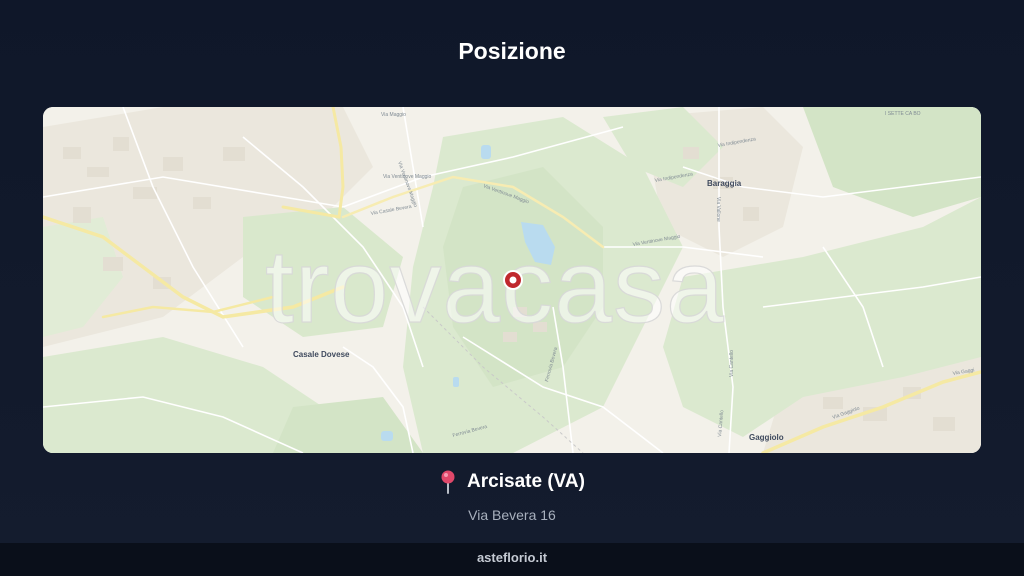 The width and height of the screenshot is (1024, 576). Describe the element at coordinates (718, 209) in the screenshot. I see `label-via-vallone: Via Vallone` at that location.